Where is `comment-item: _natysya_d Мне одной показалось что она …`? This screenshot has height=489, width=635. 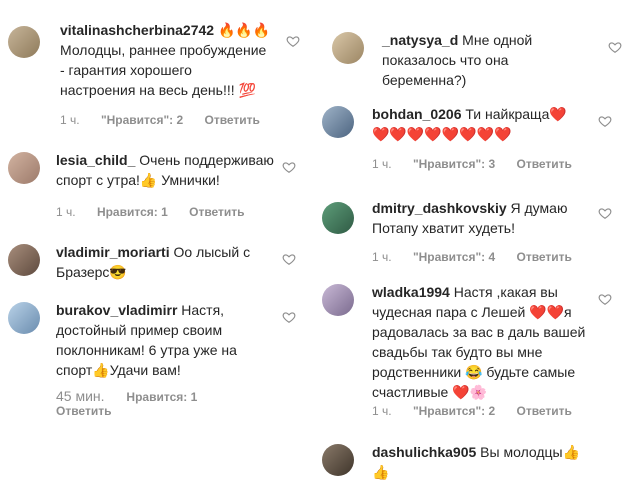 comment-item: _natysya_d Мне одной показалось что она … is located at coordinates (476, 60).